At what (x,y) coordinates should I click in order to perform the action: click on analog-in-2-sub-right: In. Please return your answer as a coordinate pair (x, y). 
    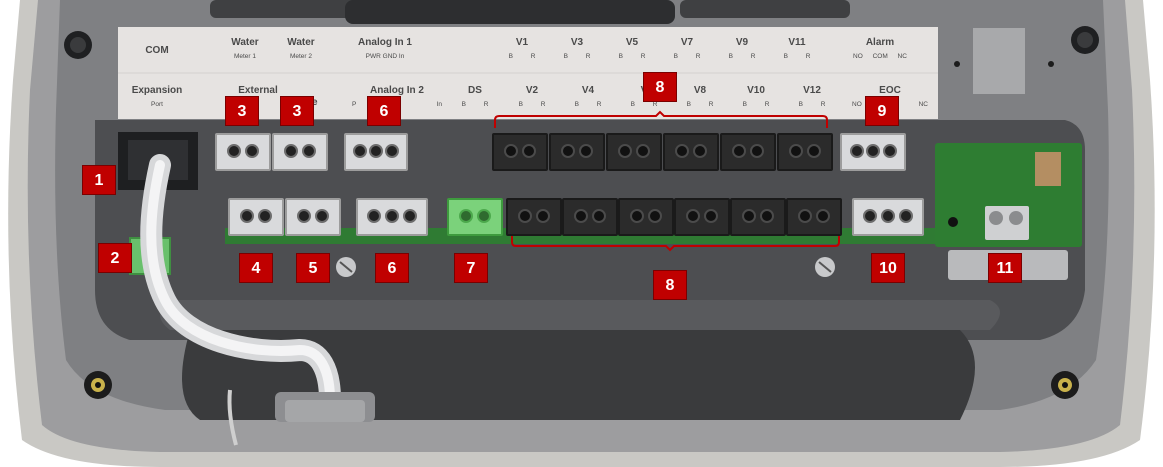
    Looking at the image, I should click on (439, 104).